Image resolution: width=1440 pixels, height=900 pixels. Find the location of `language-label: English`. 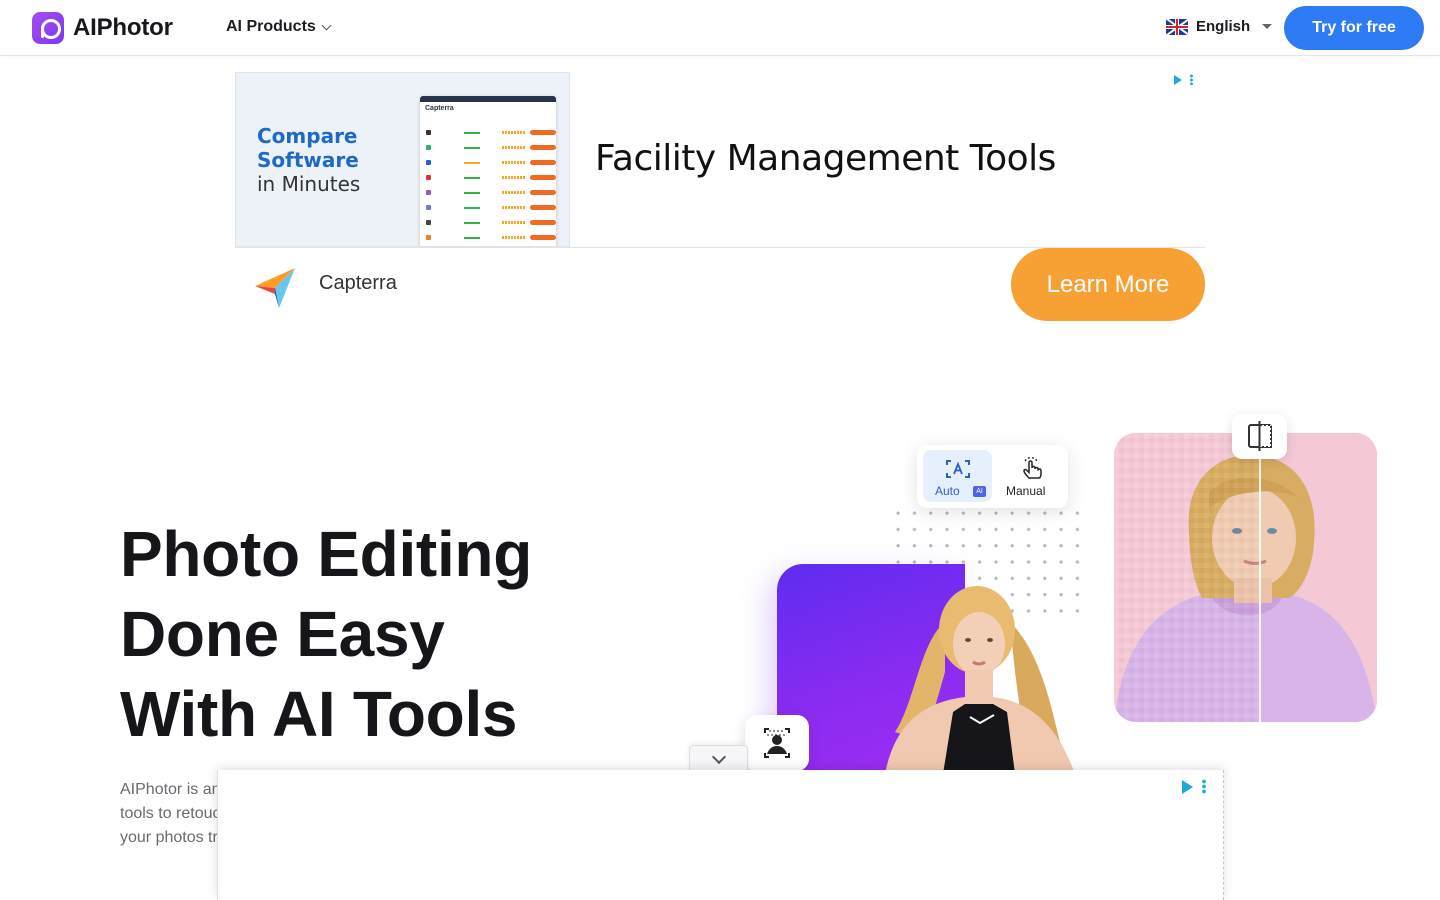

language-label: English is located at coordinates (1223, 26).